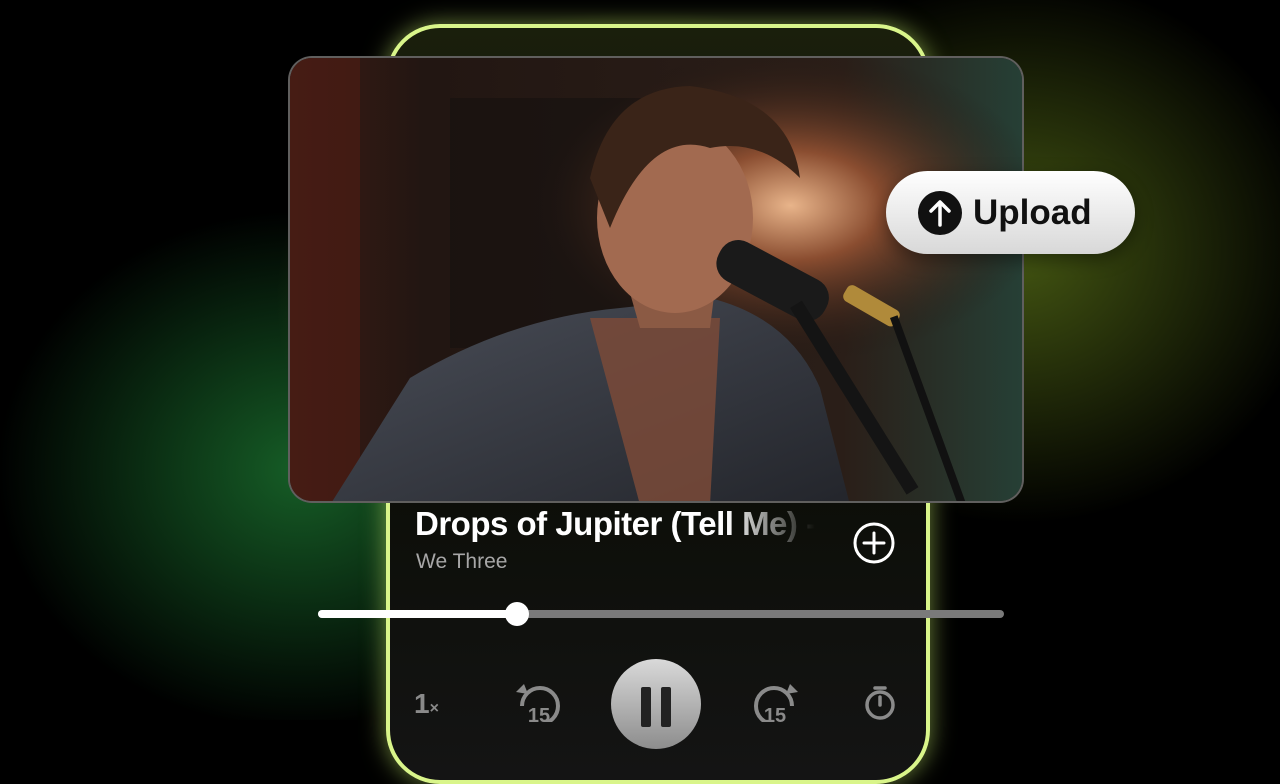  What do you see at coordinates (461, 562) in the screenshot?
I see `track-artist: We Three` at bounding box center [461, 562].